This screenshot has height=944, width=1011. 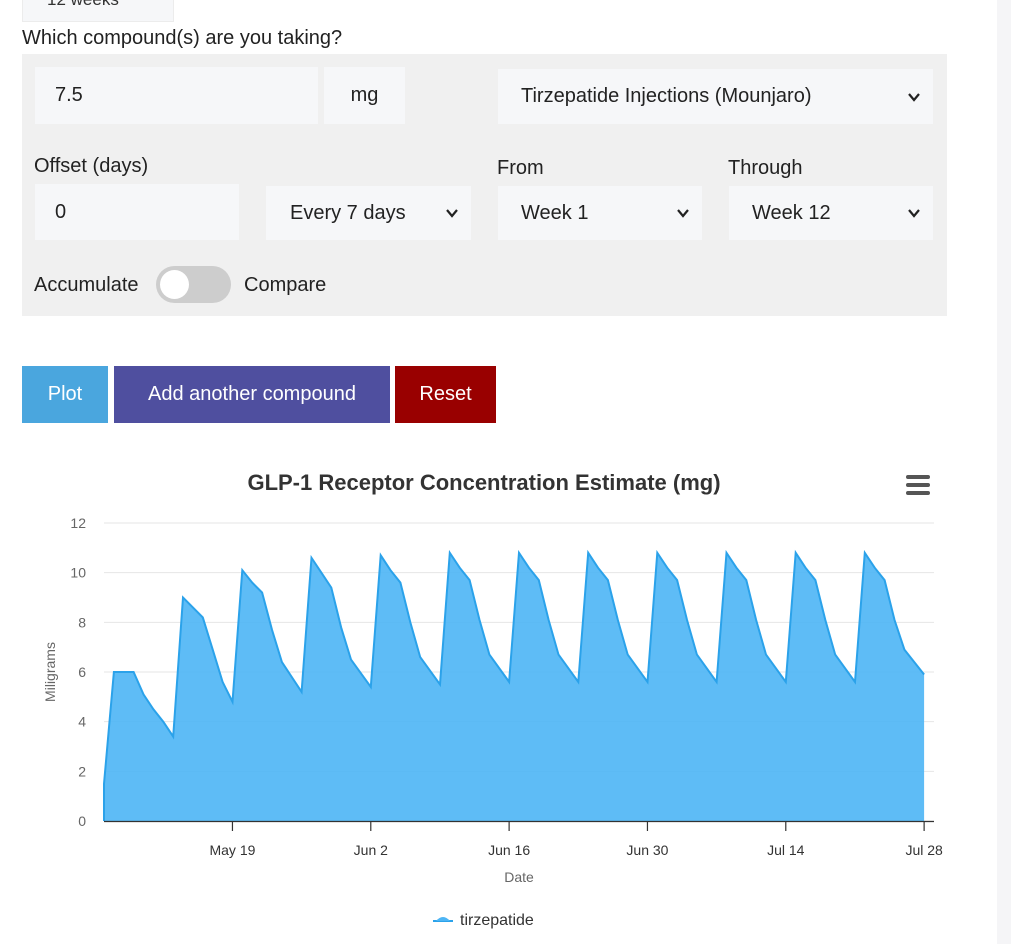 What do you see at coordinates (765, 168) in the screenshot?
I see `through-label: Through` at bounding box center [765, 168].